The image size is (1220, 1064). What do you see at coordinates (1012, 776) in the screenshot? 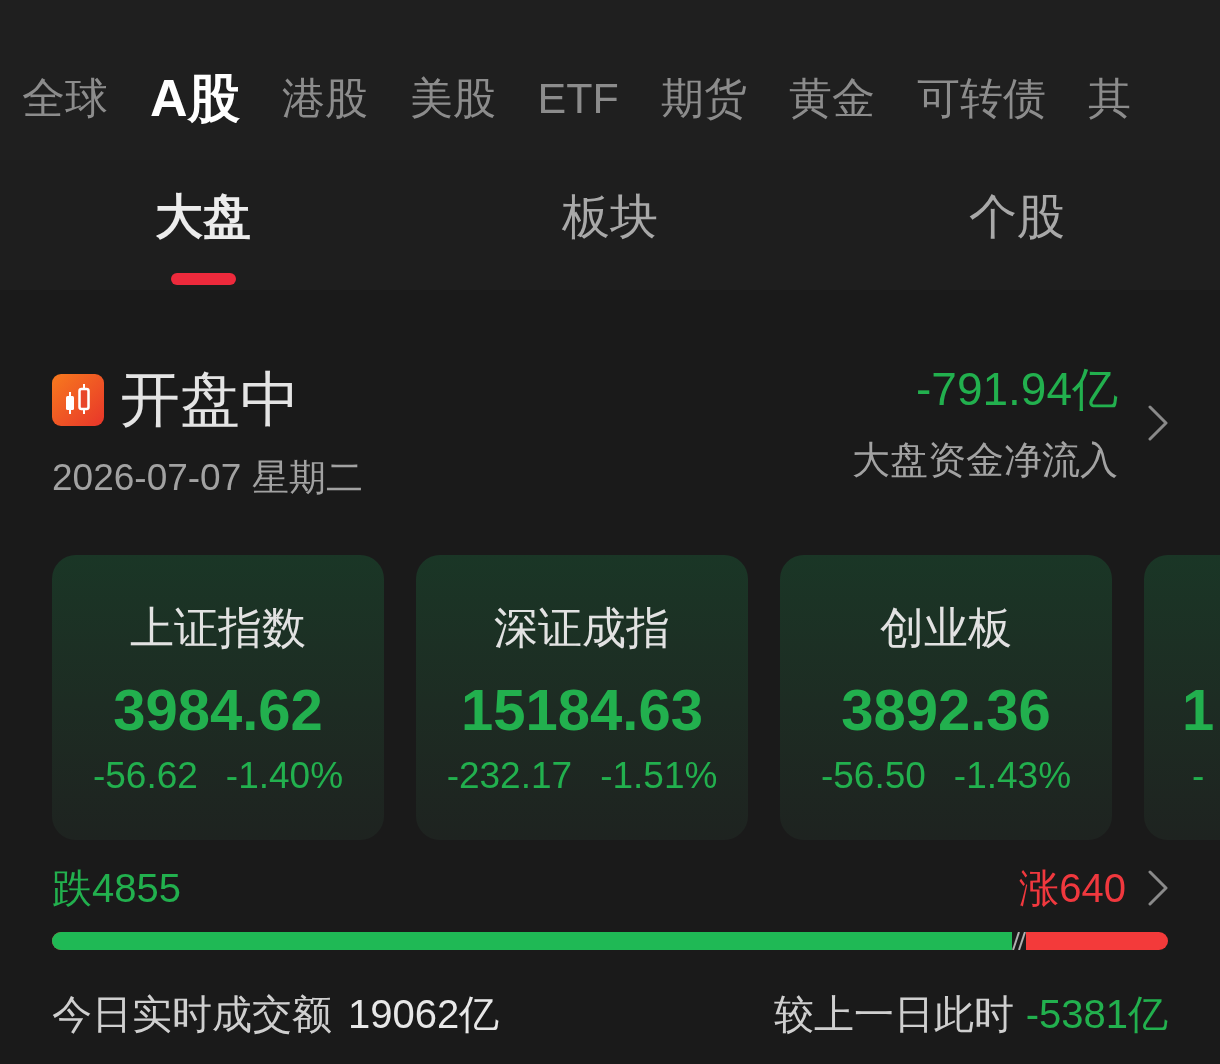
I see `index-change-percent: -1.43%` at bounding box center [1012, 776].